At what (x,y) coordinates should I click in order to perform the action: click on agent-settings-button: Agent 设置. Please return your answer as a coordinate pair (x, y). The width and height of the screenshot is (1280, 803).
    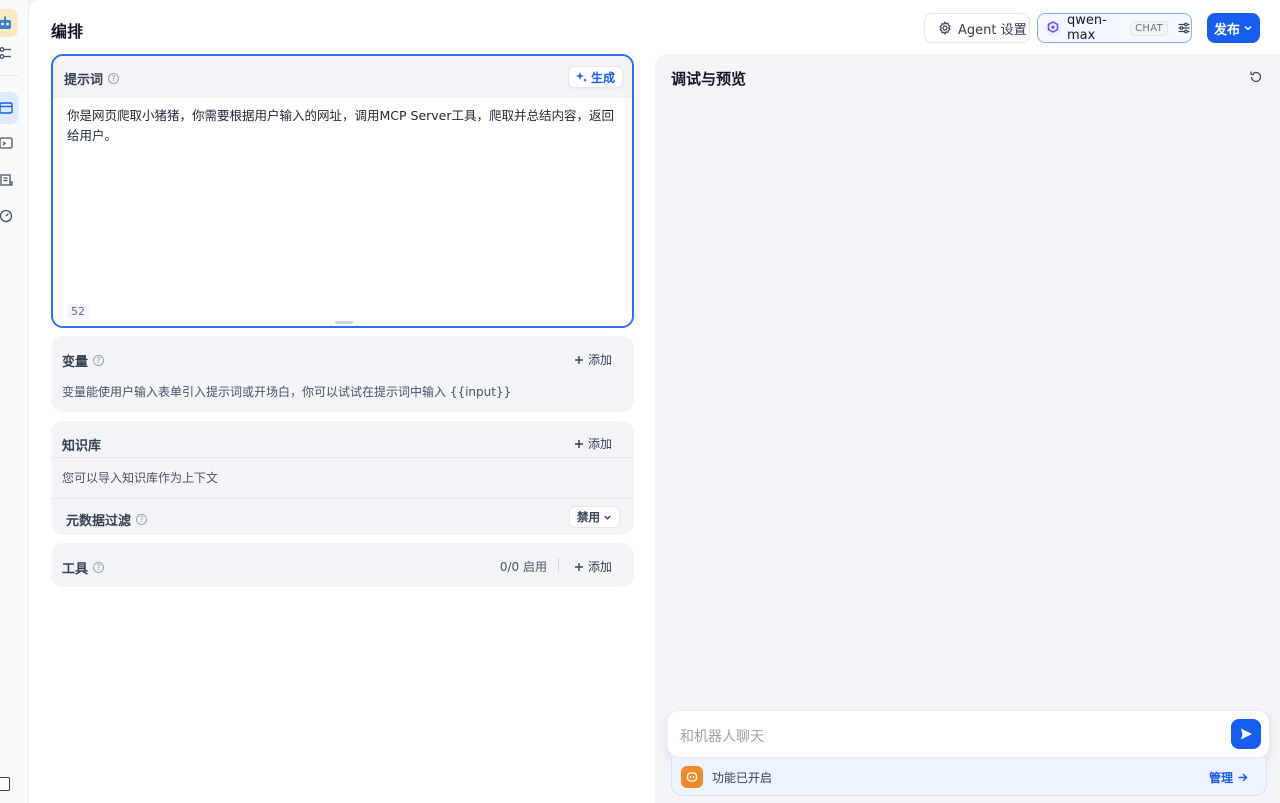
    Looking at the image, I should click on (977, 28).